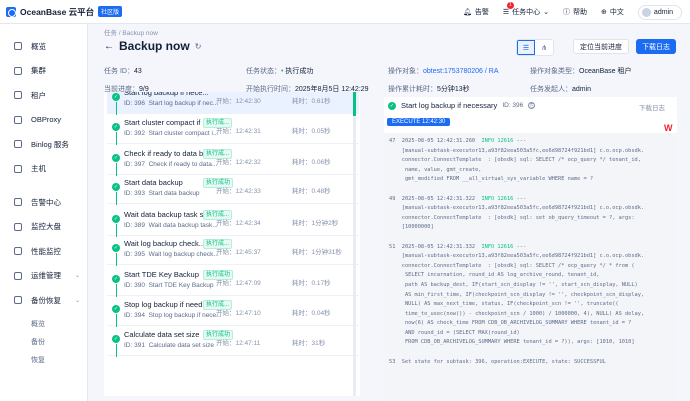 This screenshot has height=401, width=690. Describe the element at coordinates (44, 169) in the screenshot. I see `sidebar-item-5: 主机` at that location.